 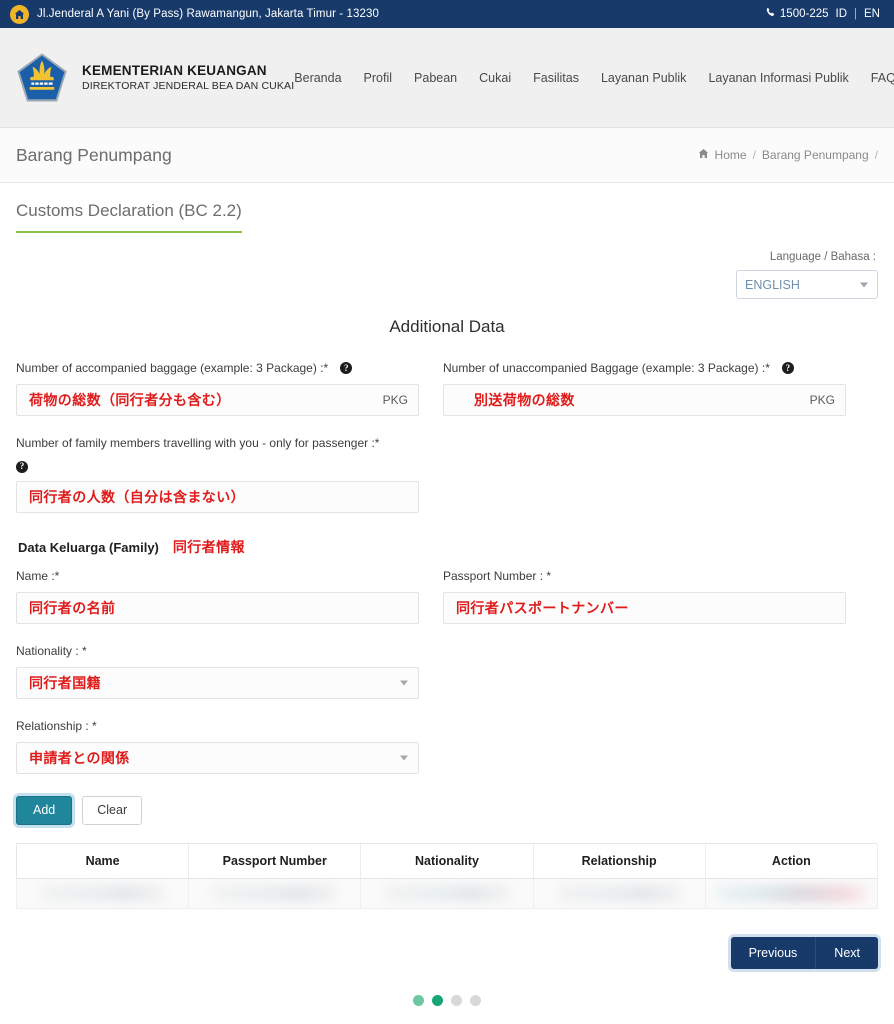 I want to click on previous-button: Previous, so click(x=773, y=953).